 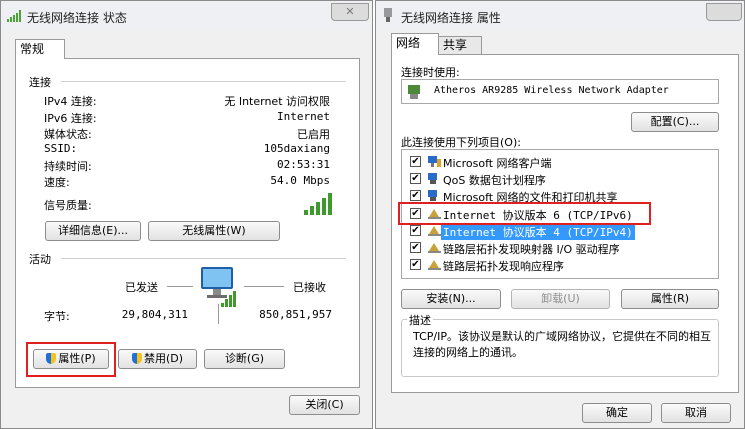 What do you see at coordinates (696, 413) in the screenshot?
I see `cancel-button: 取消` at bounding box center [696, 413].